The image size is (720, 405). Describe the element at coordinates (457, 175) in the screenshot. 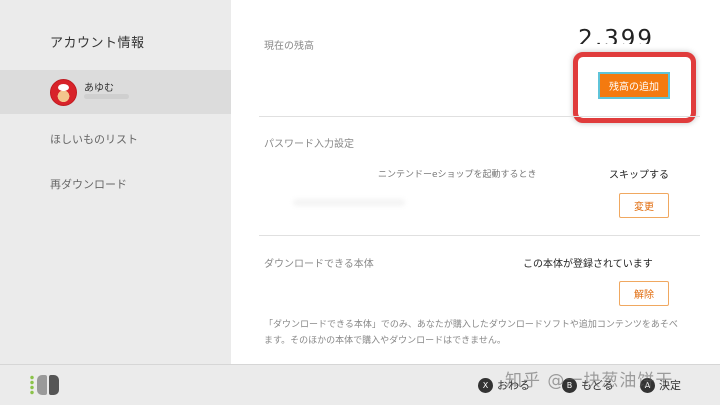

I see `eshop-launch-text: ニンテンドーeショップを起動するとき` at that location.